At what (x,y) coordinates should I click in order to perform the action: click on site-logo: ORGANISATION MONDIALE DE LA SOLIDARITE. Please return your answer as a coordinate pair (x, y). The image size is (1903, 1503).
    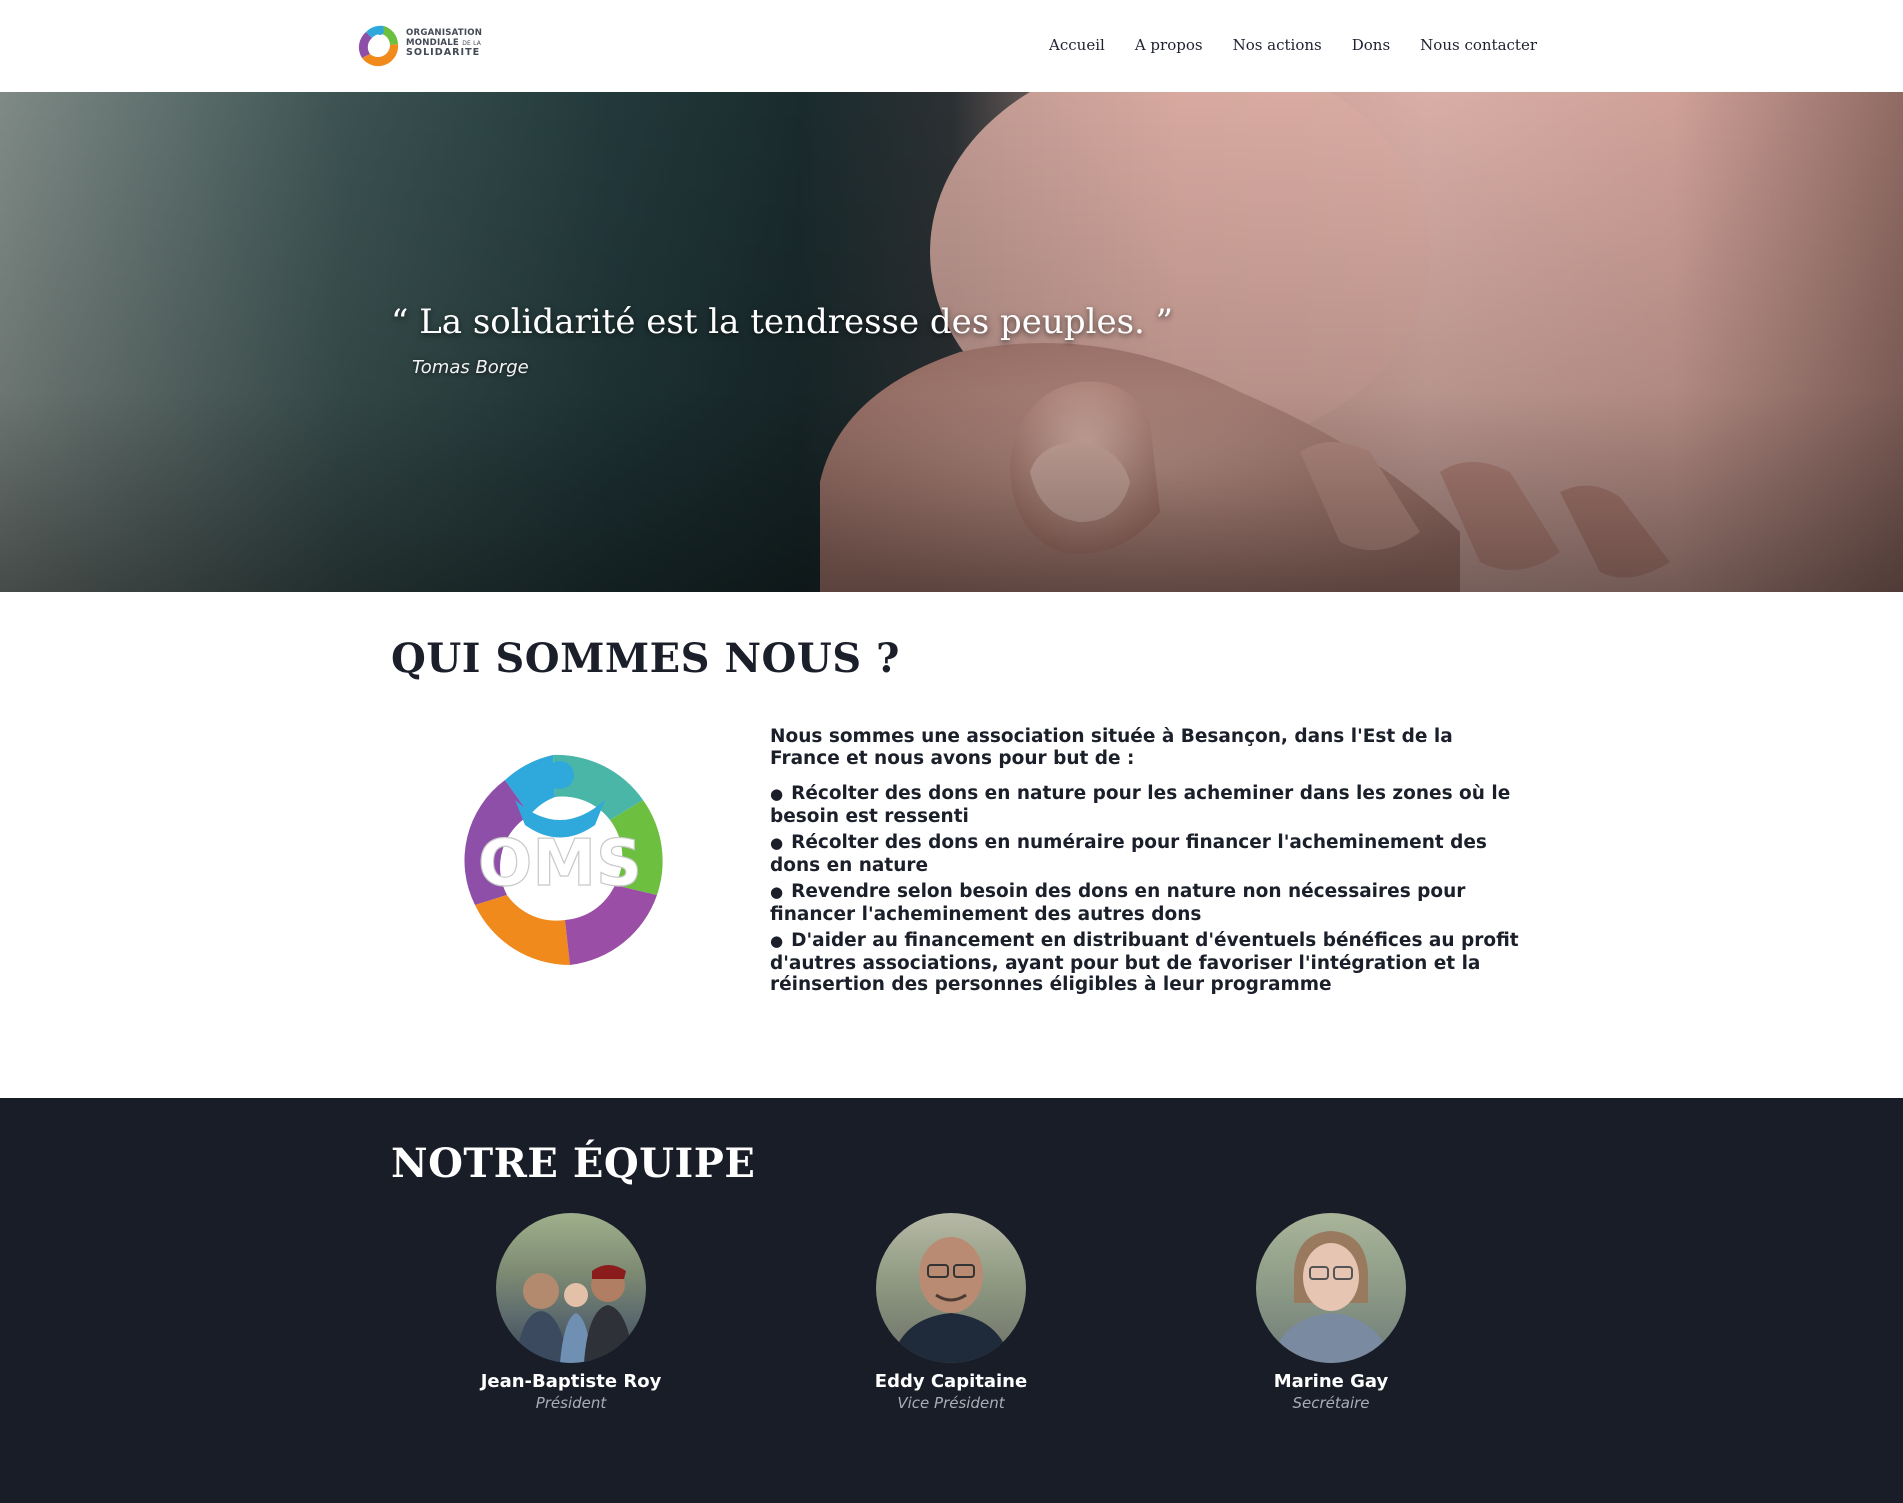
    Looking at the image, I should click on (429, 45).